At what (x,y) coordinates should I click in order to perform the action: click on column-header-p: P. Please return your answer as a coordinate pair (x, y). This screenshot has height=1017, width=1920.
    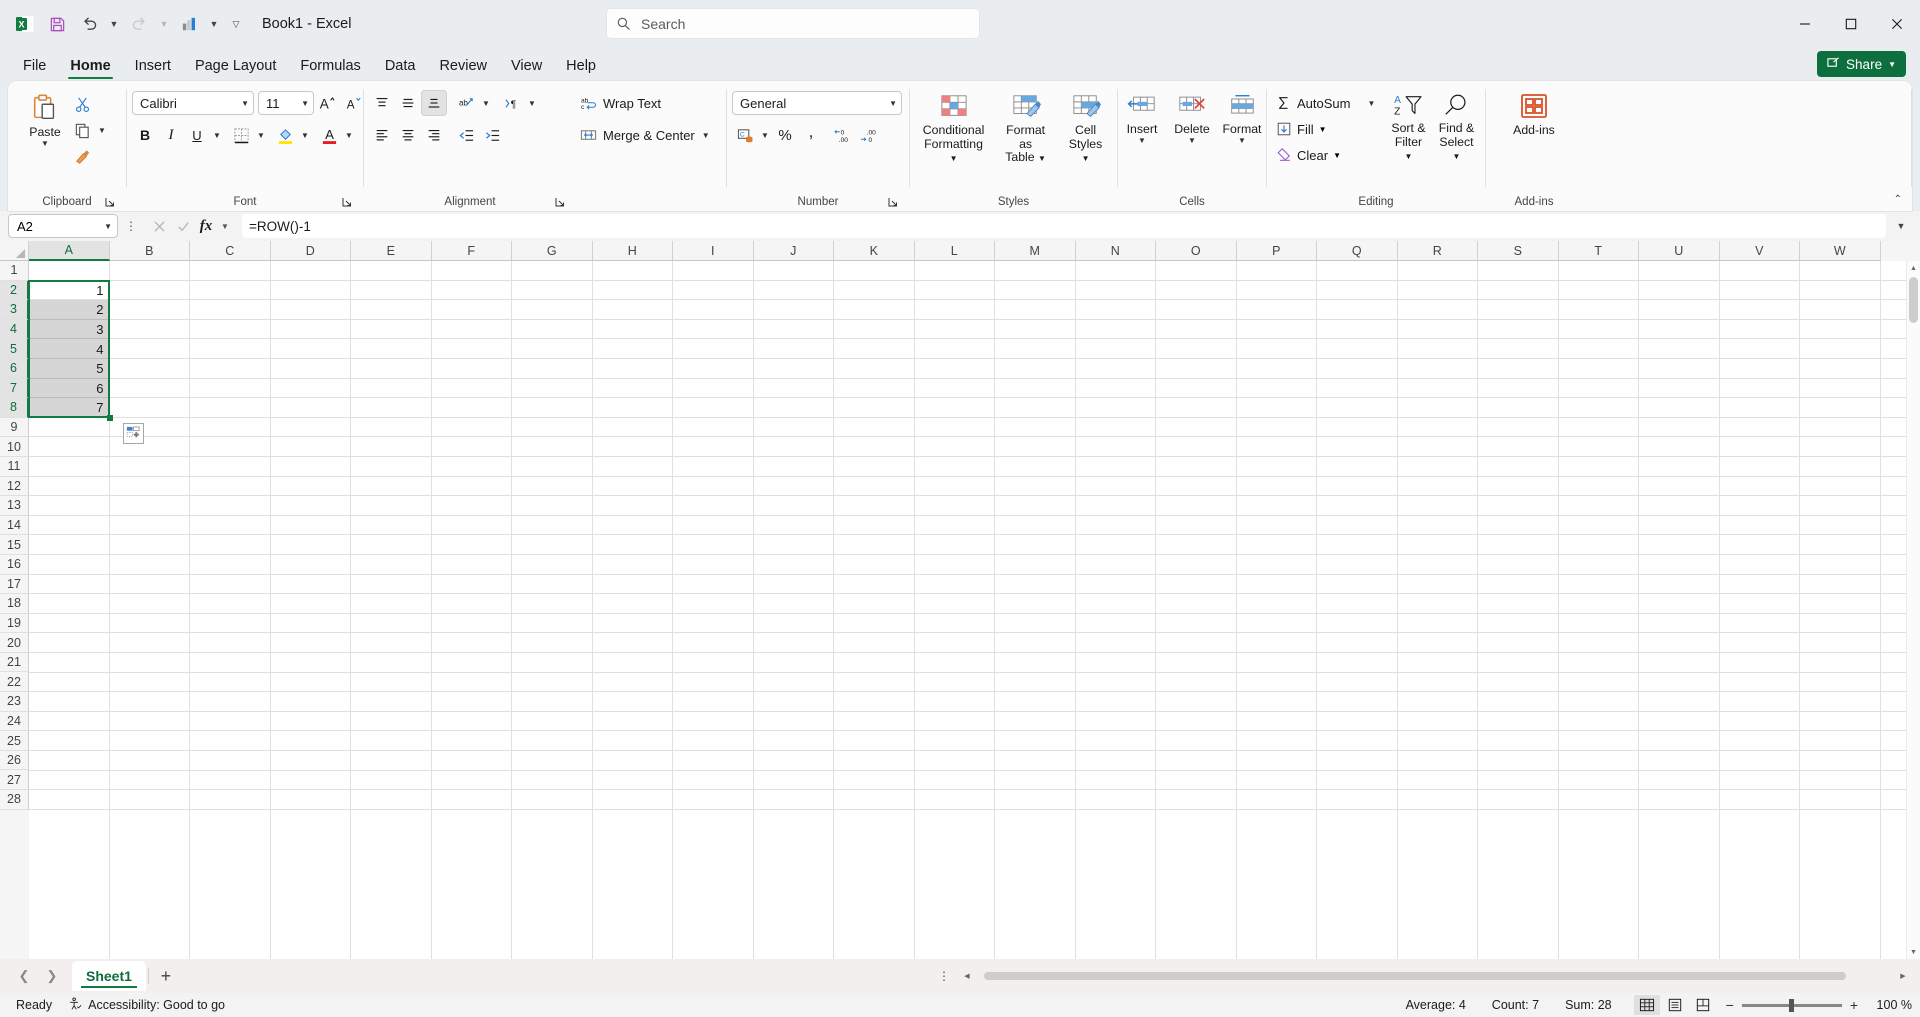
    Looking at the image, I should click on (1276, 251).